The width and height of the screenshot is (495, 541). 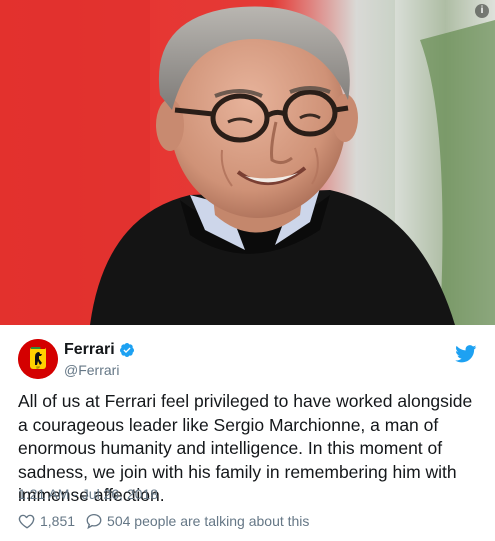 I want to click on name-row: Ferrari, so click(x=99, y=350).